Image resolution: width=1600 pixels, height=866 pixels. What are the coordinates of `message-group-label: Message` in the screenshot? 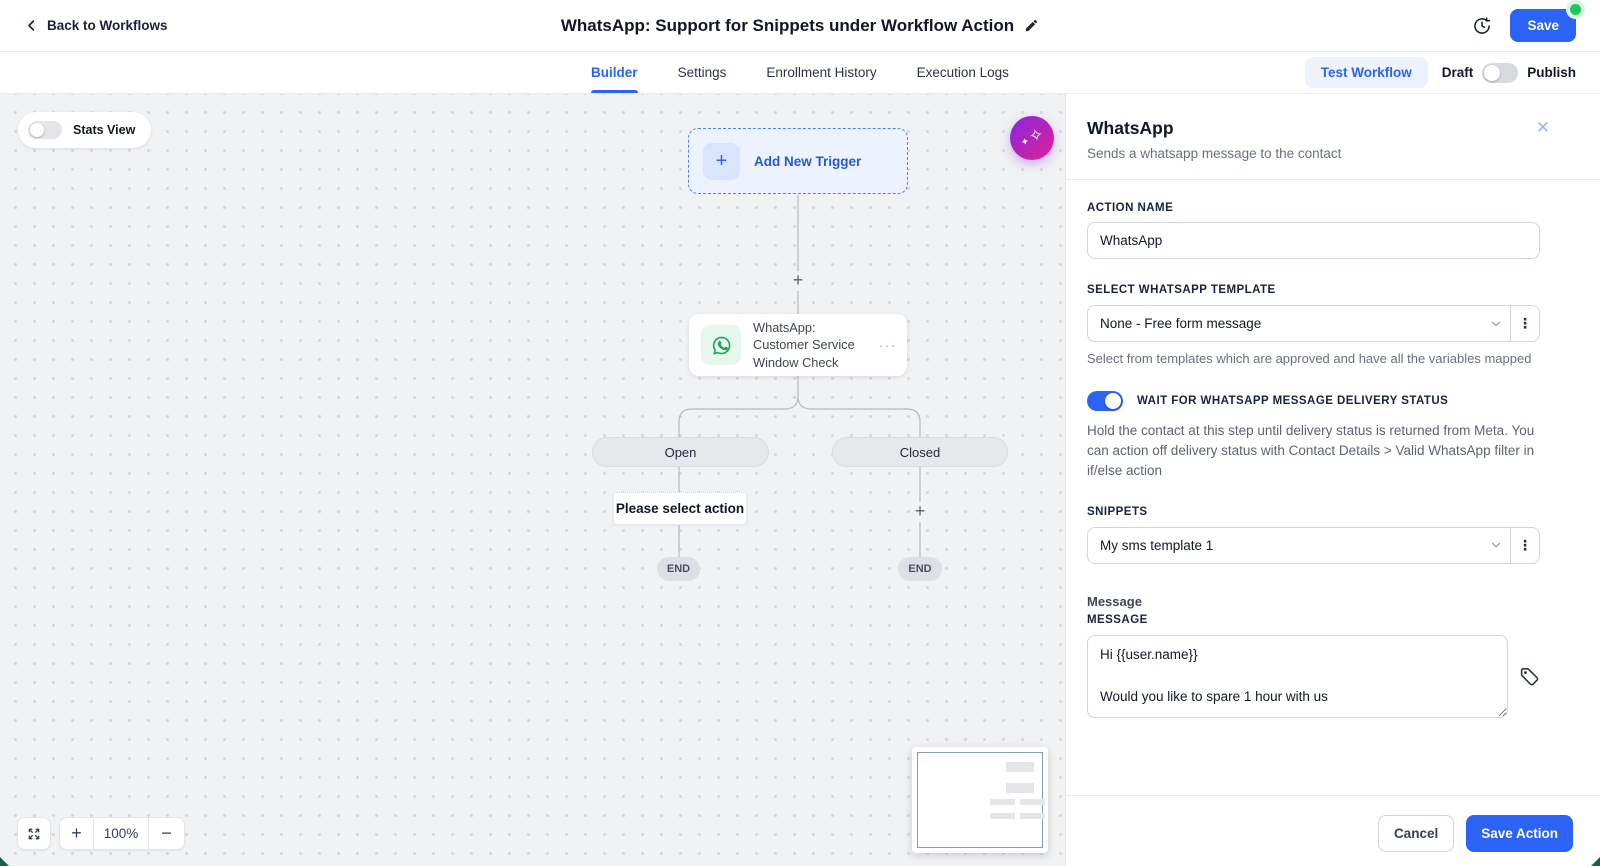 It's located at (1114, 601).